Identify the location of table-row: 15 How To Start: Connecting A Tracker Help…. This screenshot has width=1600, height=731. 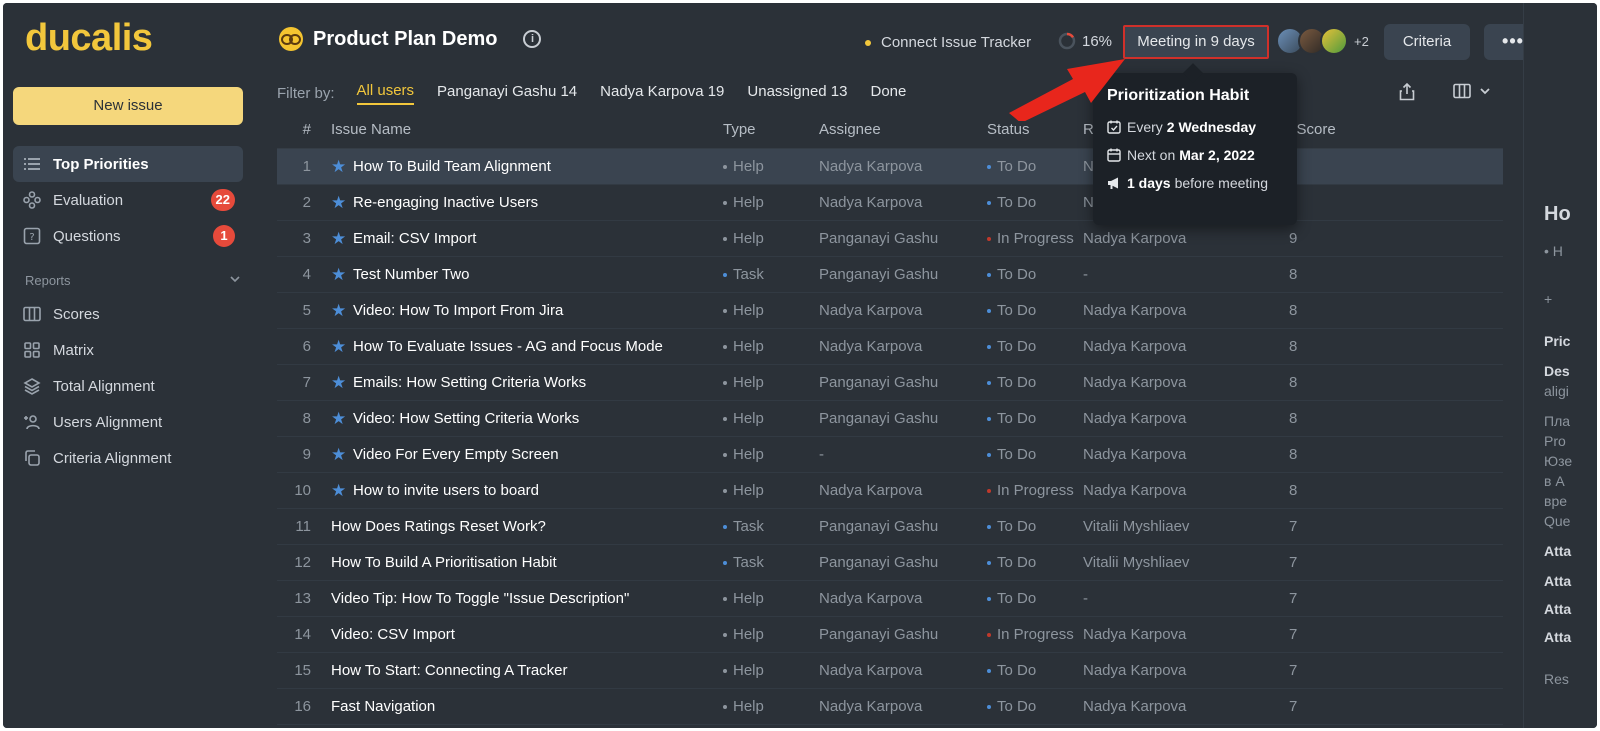
(890, 671).